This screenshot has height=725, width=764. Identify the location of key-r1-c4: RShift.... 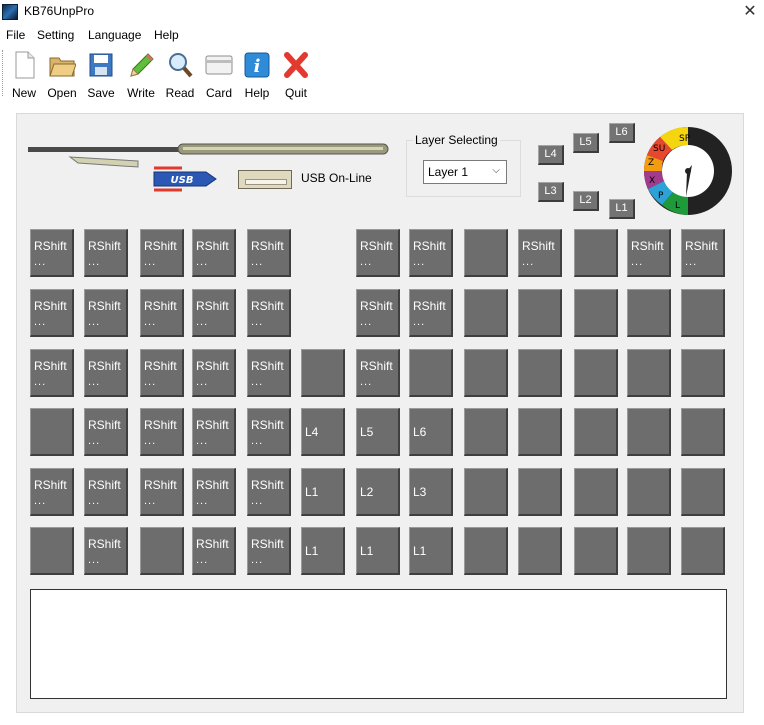
(214, 253).